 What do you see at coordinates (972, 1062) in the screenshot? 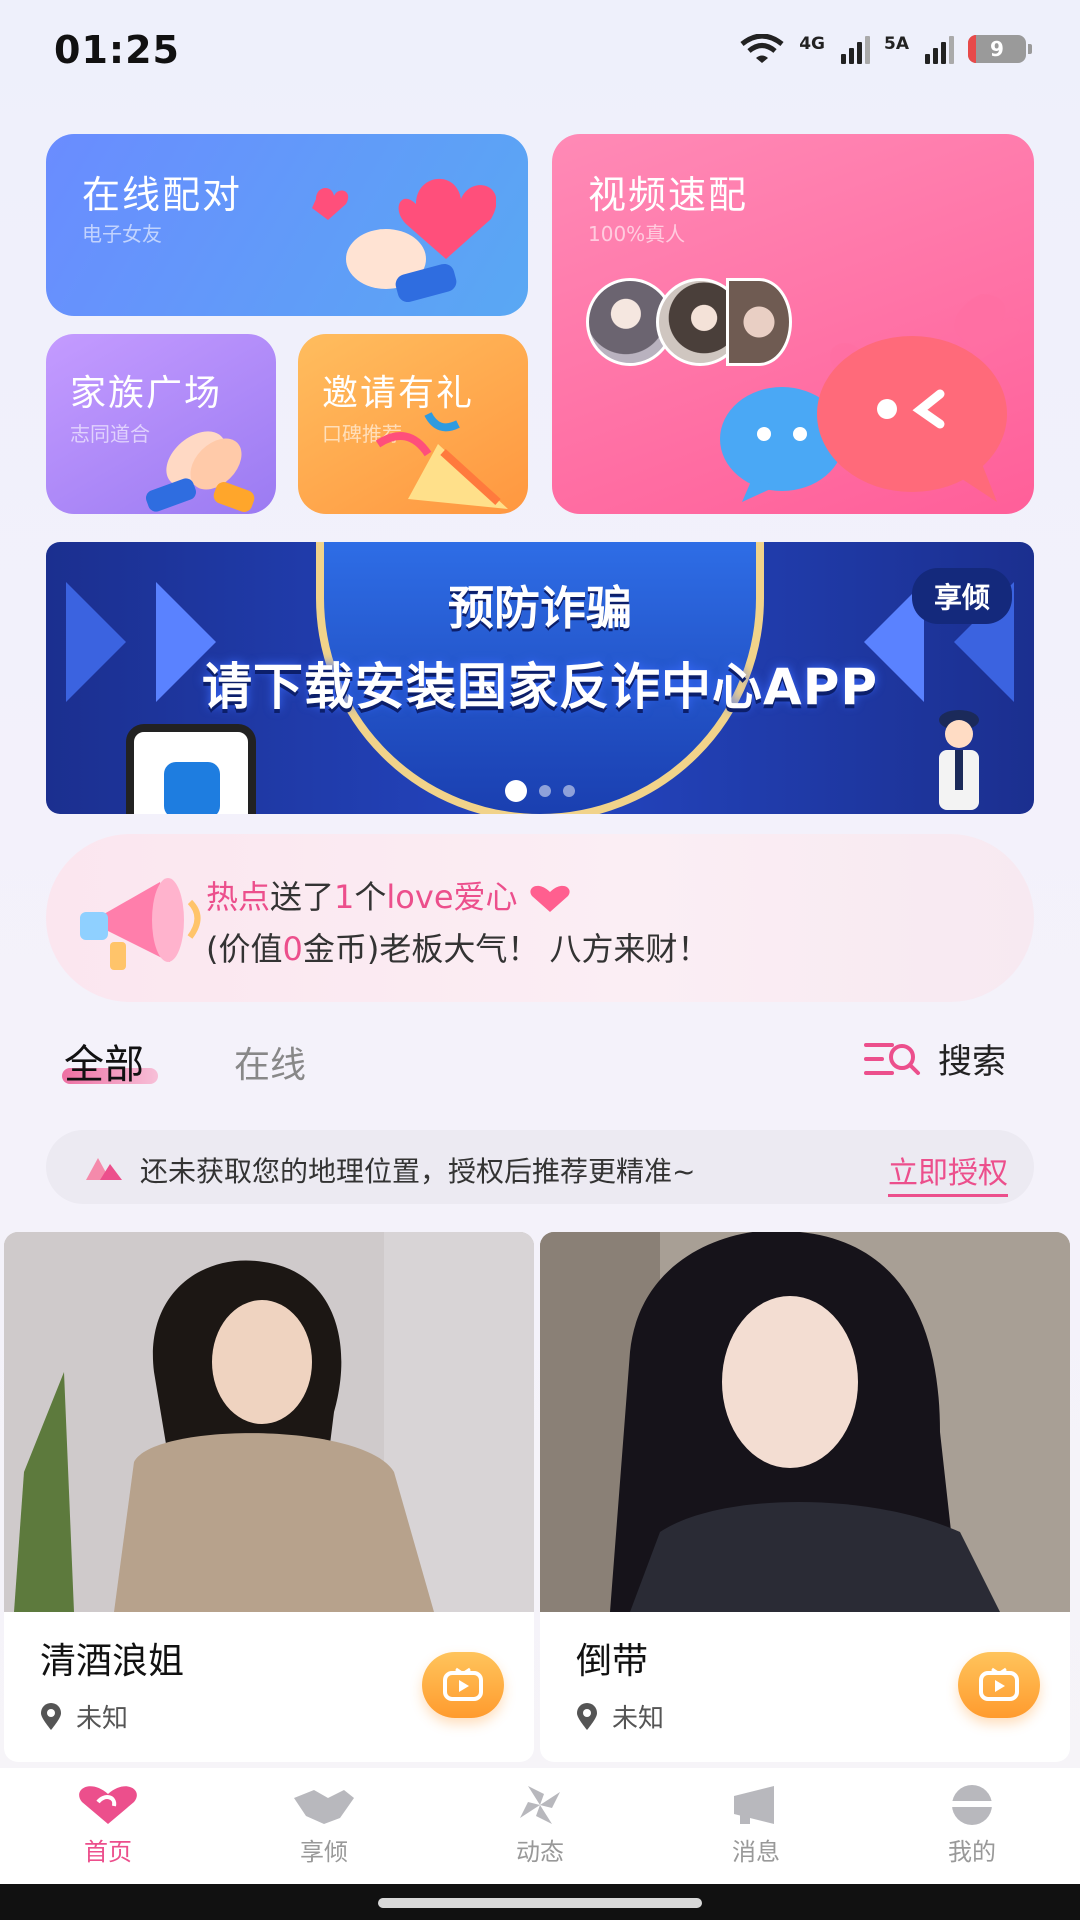
I see `search-label: 搜索` at bounding box center [972, 1062].